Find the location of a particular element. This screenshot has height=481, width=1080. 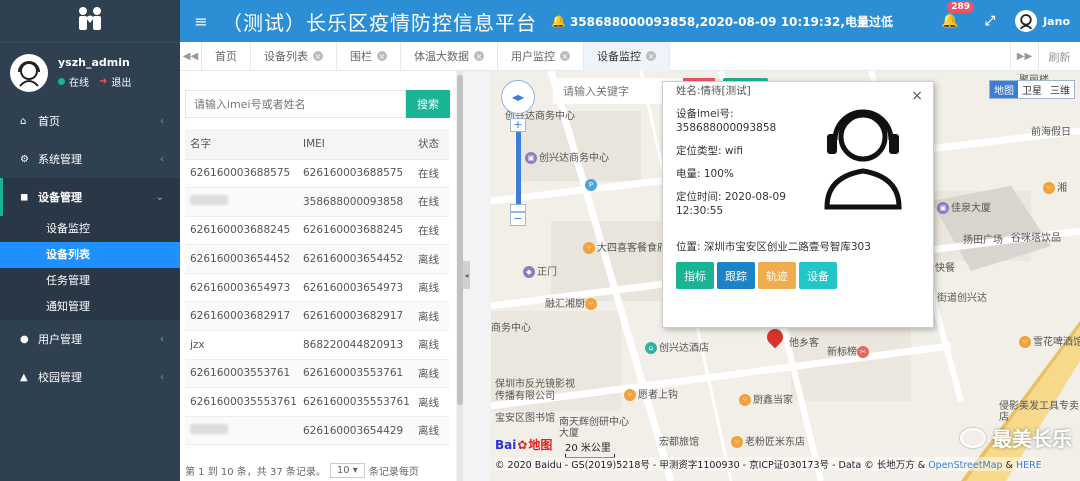

zoom-slider is located at coordinates (518, 168).